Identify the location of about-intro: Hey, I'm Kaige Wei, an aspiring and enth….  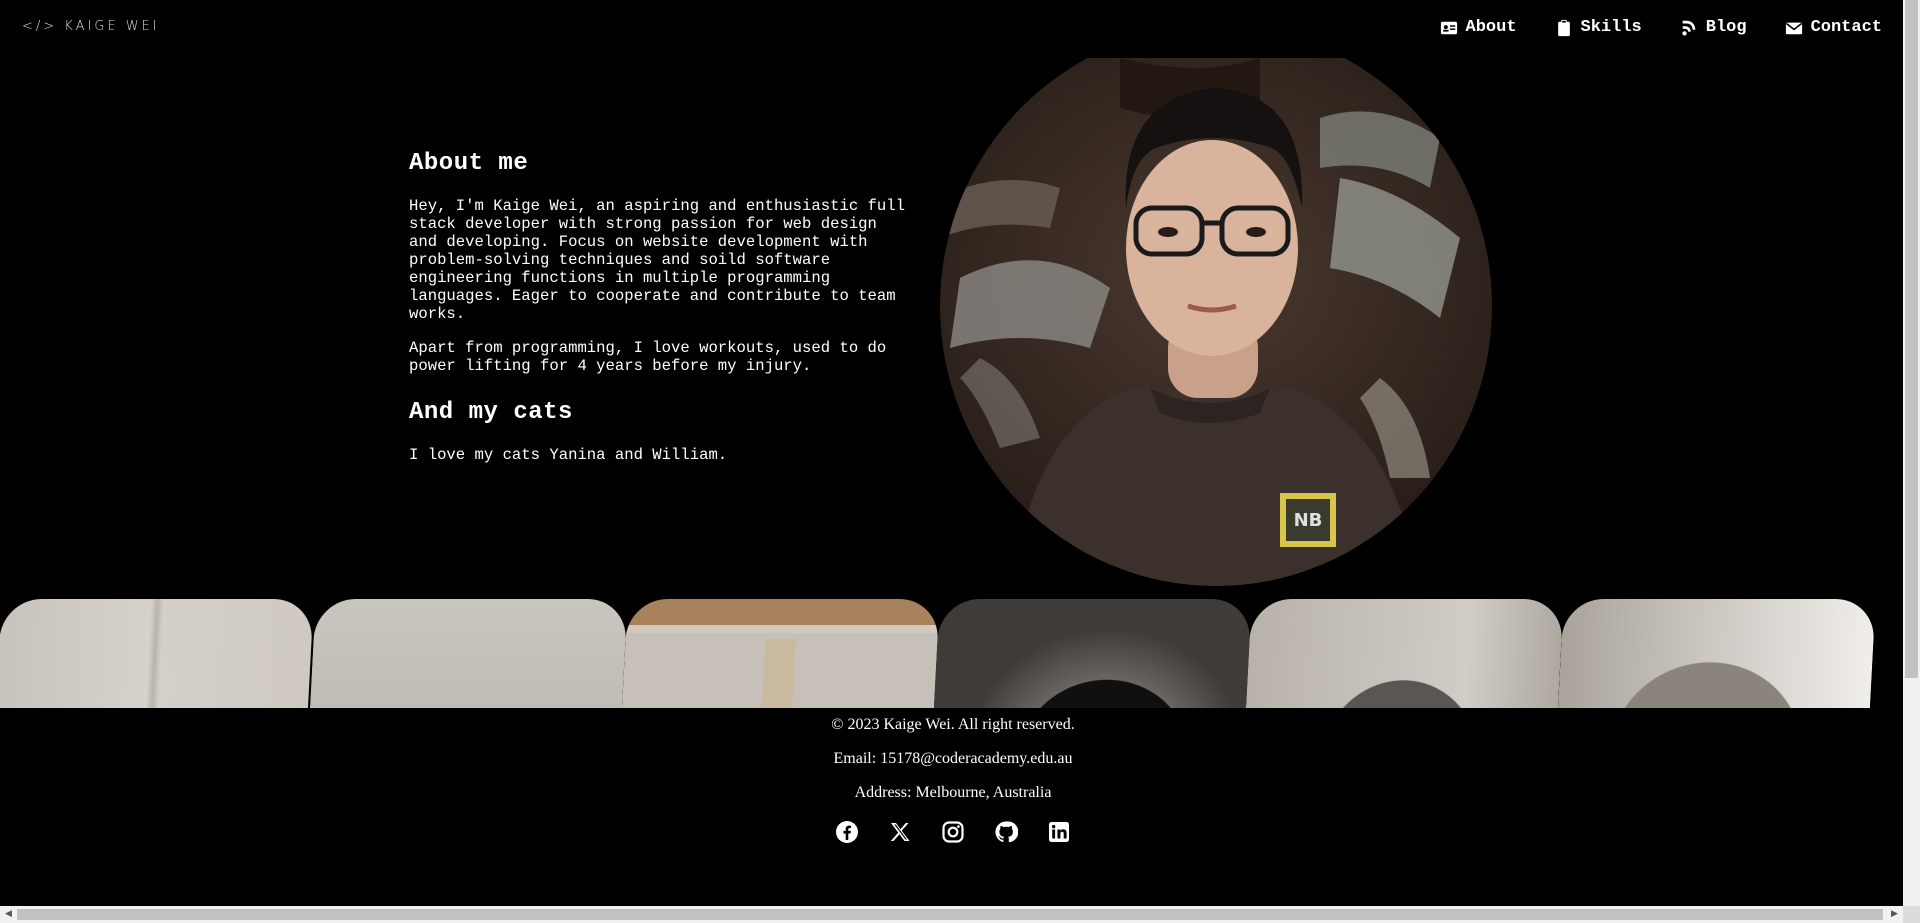
(657, 260).